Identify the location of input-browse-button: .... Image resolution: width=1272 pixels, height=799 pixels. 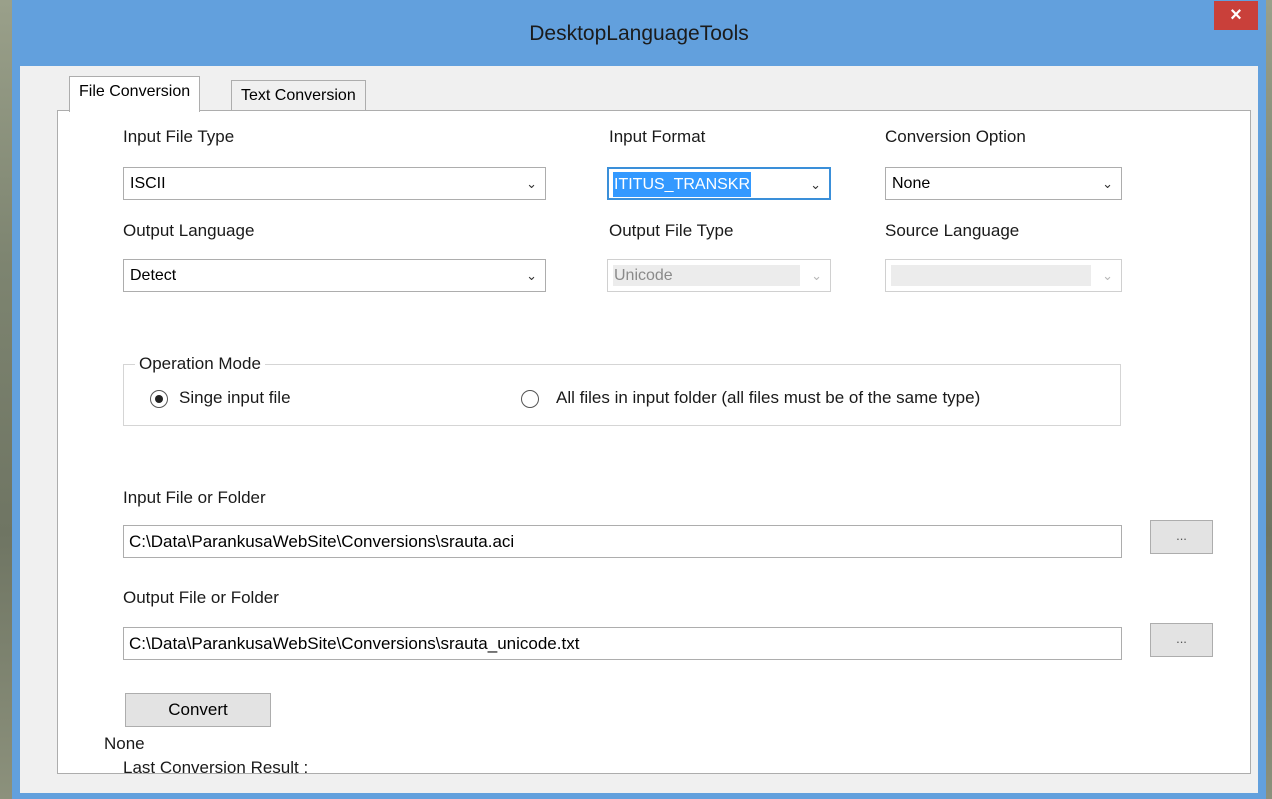
(1181, 537).